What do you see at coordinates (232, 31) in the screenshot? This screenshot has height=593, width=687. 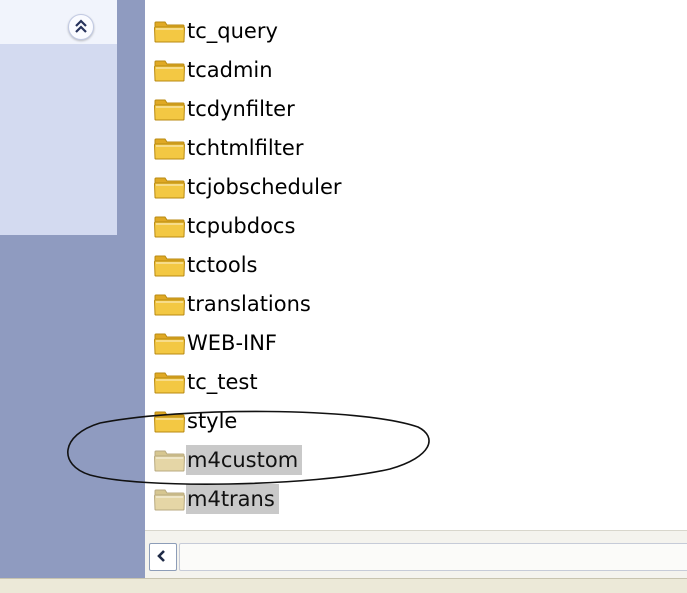 I see `folder-name: tc_query` at bounding box center [232, 31].